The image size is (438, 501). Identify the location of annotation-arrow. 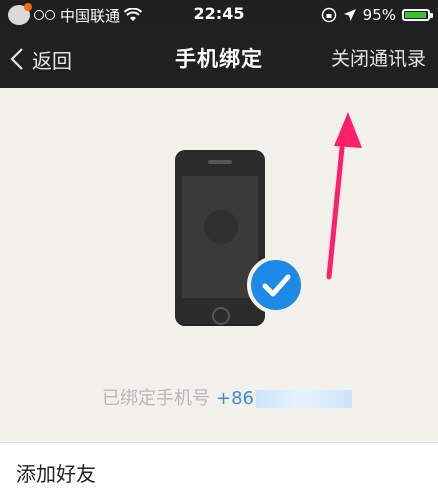
(344, 196).